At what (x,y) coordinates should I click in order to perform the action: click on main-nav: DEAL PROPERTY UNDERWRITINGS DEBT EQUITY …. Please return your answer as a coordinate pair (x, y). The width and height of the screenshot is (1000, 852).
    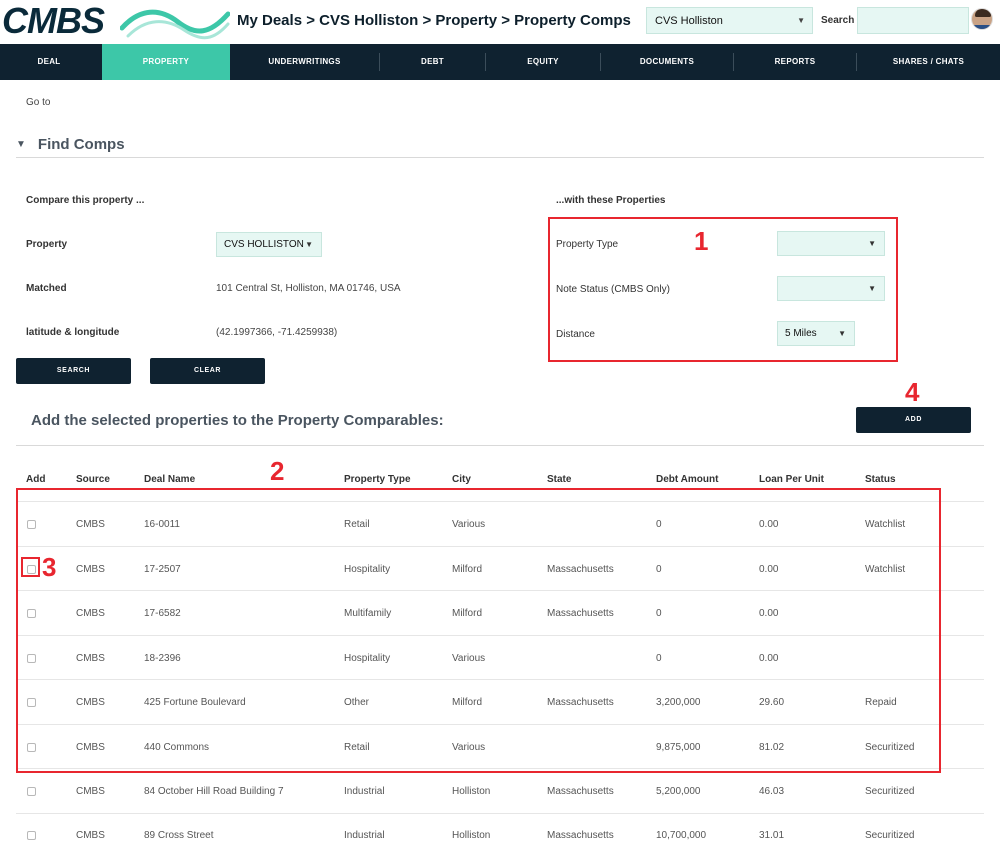
    Looking at the image, I should click on (500, 62).